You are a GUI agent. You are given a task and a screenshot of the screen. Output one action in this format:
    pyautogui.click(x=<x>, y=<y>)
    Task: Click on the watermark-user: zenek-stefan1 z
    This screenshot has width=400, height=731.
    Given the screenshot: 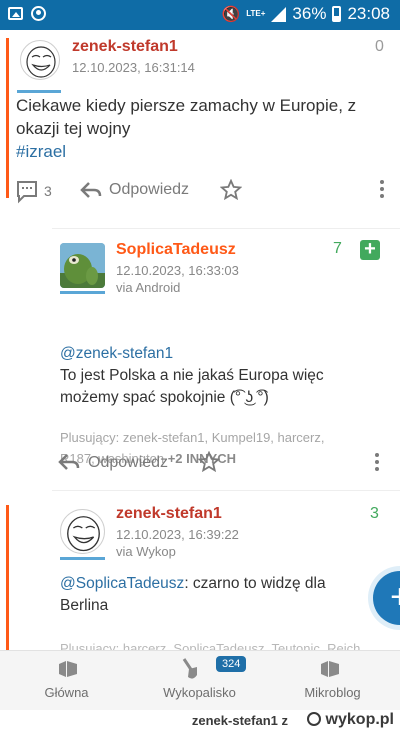 What is the action you would take?
    pyautogui.click(x=240, y=720)
    